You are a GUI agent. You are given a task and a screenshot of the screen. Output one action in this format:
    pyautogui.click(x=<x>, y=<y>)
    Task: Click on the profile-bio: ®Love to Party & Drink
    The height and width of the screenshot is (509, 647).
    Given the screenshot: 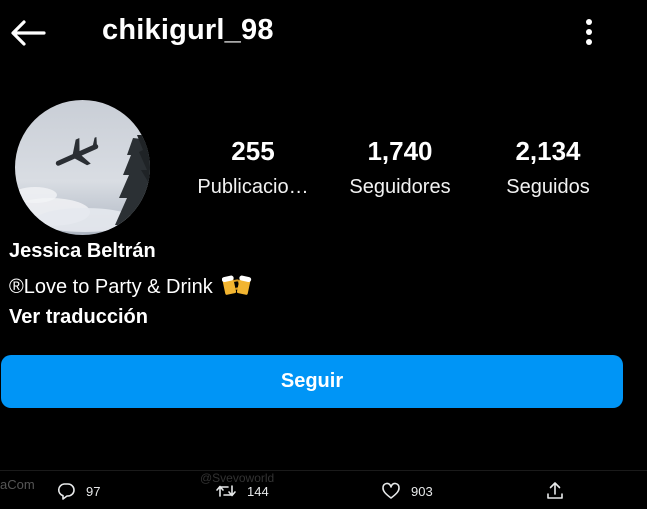 What is the action you would take?
    pyautogui.click(x=130, y=286)
    